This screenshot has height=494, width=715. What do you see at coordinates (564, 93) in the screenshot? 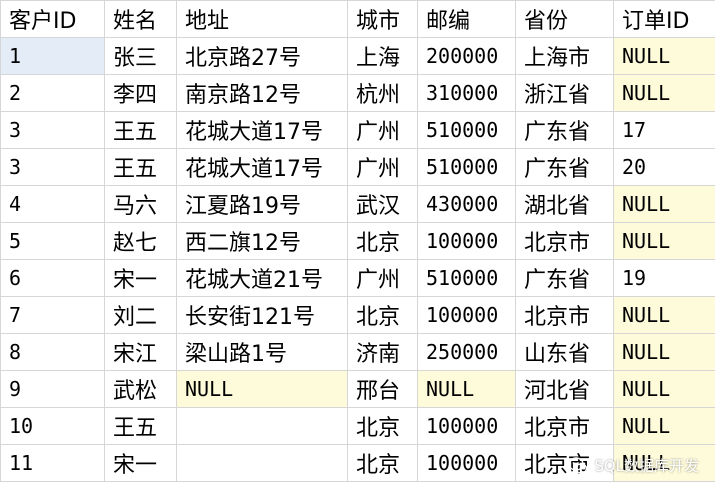
I see `cell-province: 浙江省` at bounding box center [564, 93].